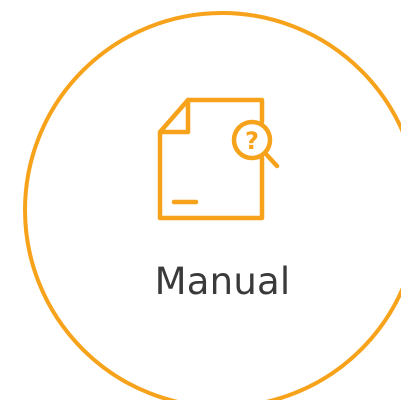  I want to click on document-search-icon: ?, so click(218, 159).